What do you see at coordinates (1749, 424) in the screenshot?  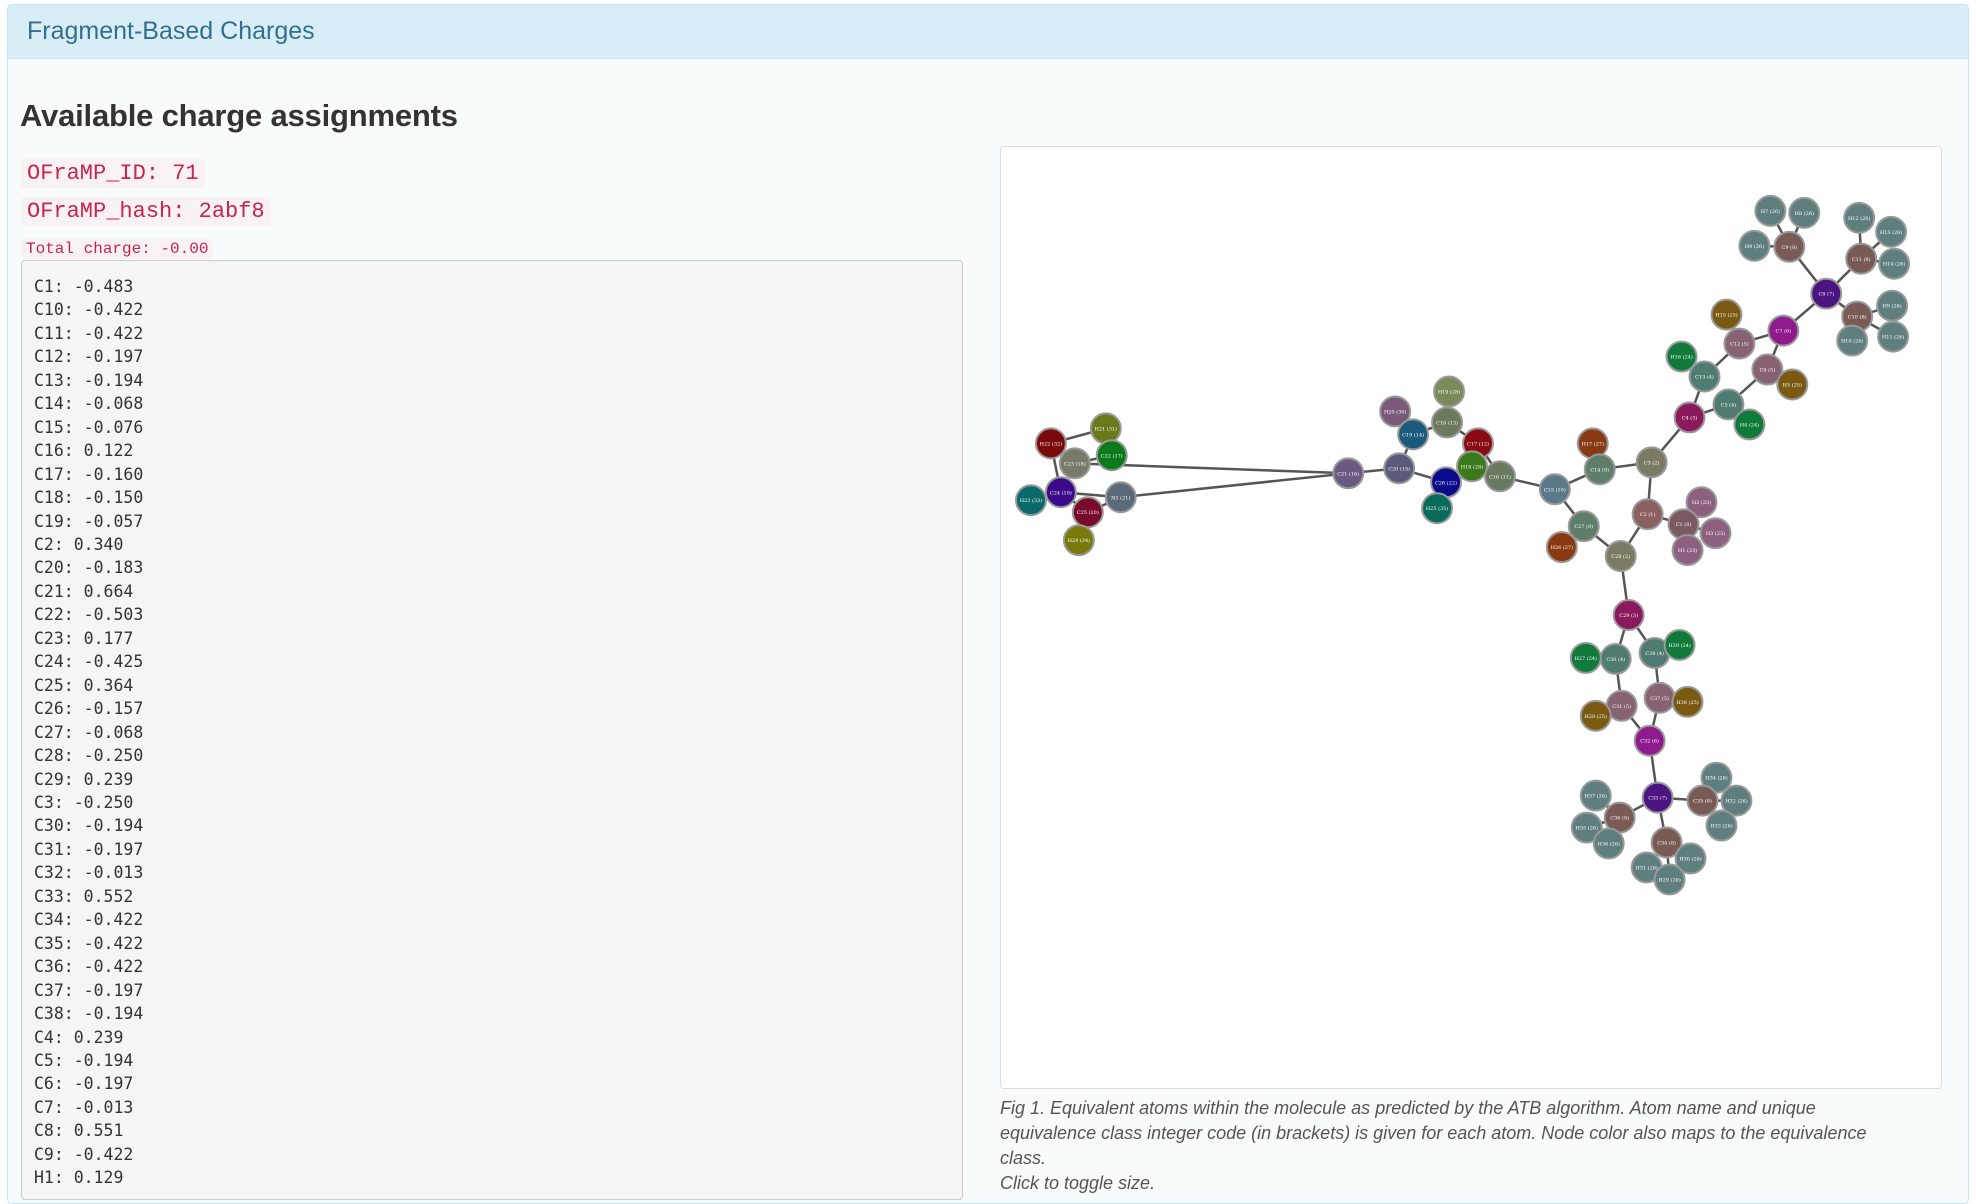 I see `atom-node: H4 (24)` at bounding box center [1749, 424].